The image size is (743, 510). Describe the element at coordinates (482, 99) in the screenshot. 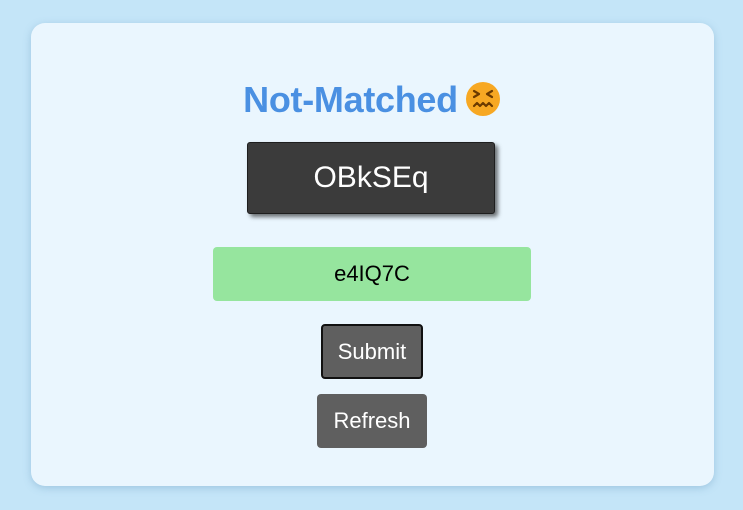

I see `confounded-face-icon` at that location.